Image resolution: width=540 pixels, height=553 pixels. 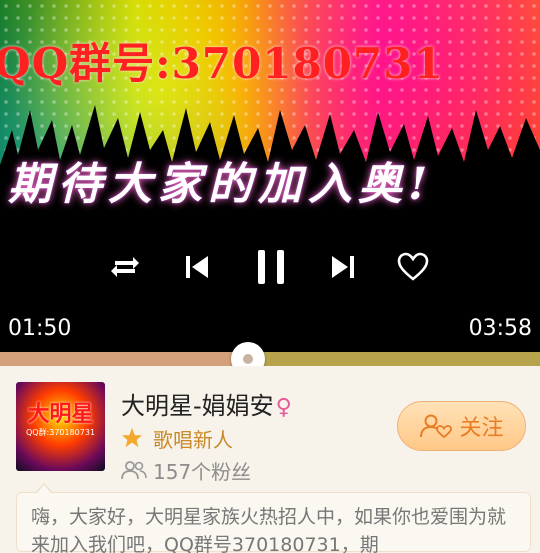 I want to click on avatar: 大明星 QQ群:370180731, so click(x=60, y=426).